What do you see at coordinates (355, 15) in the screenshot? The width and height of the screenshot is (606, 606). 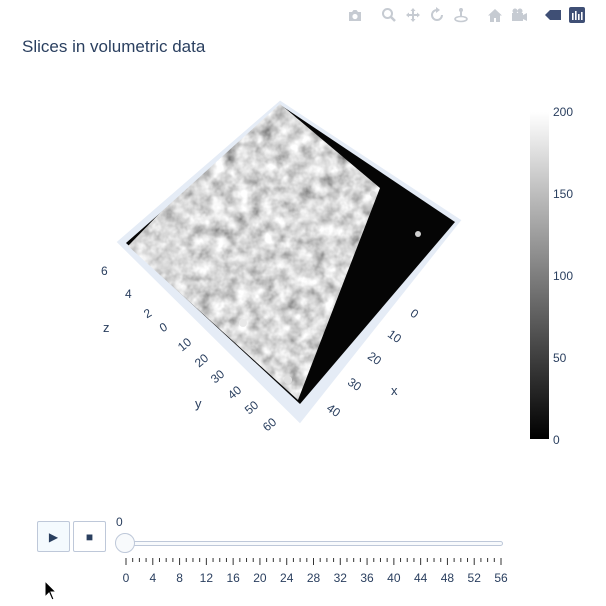 I see `camera-icon` at bounding box center [355, 15].